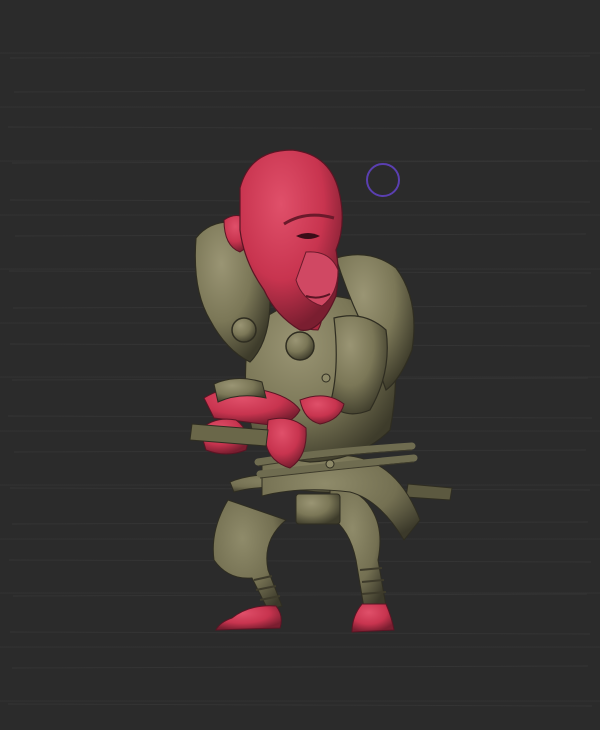 This screenshot has height=730, width=600. Describe the element at coordinates (250, 555) in the screenshot. I see `left-leg` at that location.